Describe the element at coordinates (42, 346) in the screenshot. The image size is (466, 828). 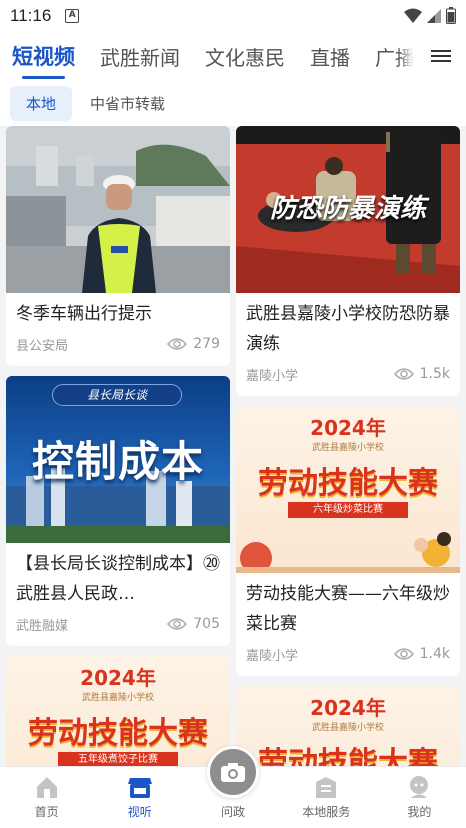
I see `video-source: 县公安局` at that location.